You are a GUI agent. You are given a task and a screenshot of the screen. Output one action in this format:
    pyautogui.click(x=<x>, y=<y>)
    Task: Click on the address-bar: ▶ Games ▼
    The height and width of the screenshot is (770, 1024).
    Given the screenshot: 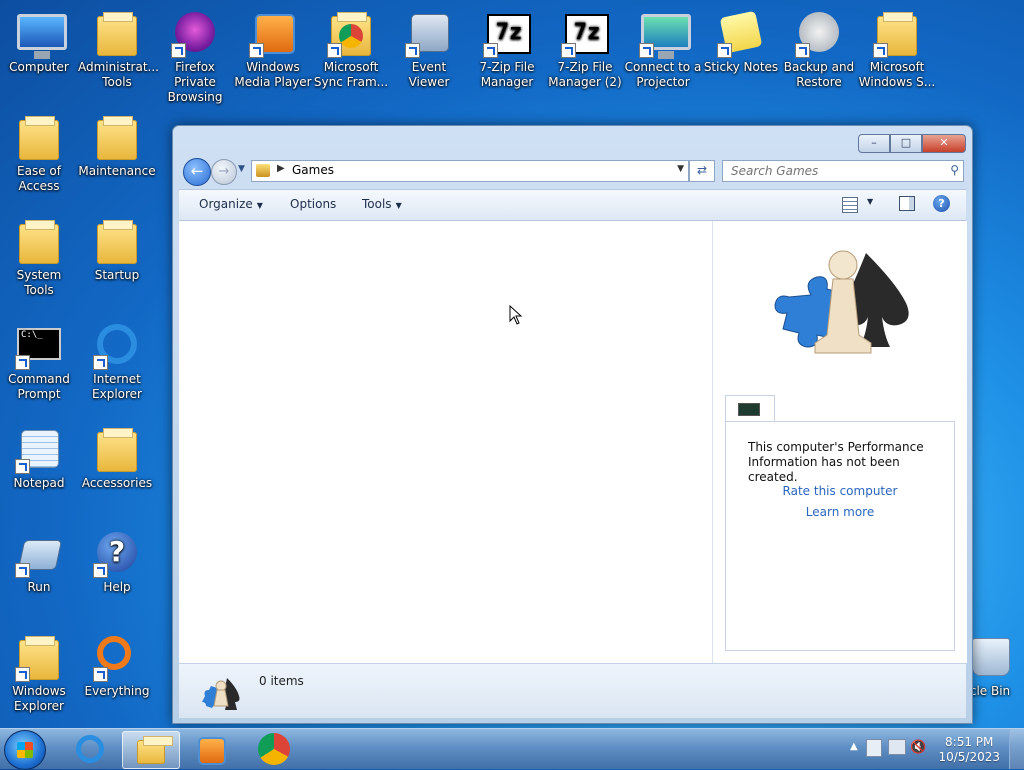 What is the action you would take?
    pyautogui.click(x=470, y=171)
    